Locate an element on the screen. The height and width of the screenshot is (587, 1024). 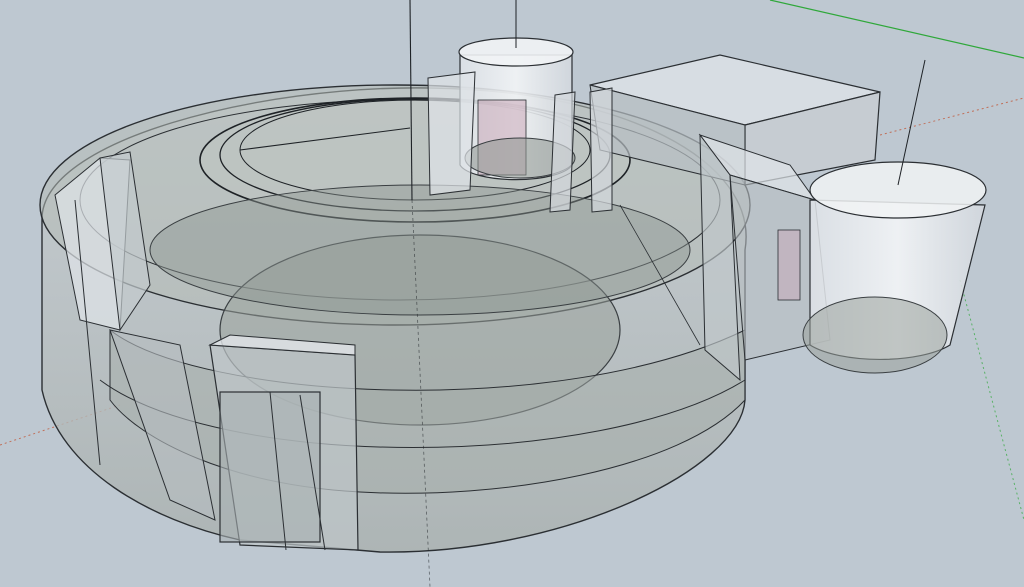
pillar-mid is located at coordinates (601, 150).